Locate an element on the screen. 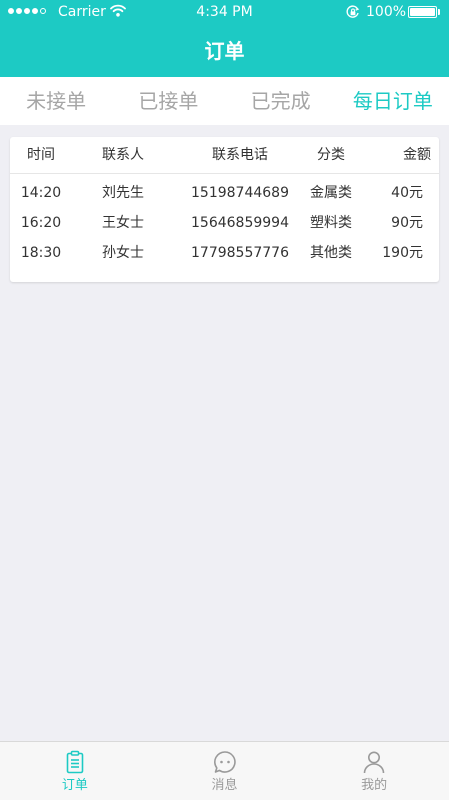 Image resolution: width=449 pixels, height=800 pixels. row-category: 塑料类 is located at coordinates (331, 223).